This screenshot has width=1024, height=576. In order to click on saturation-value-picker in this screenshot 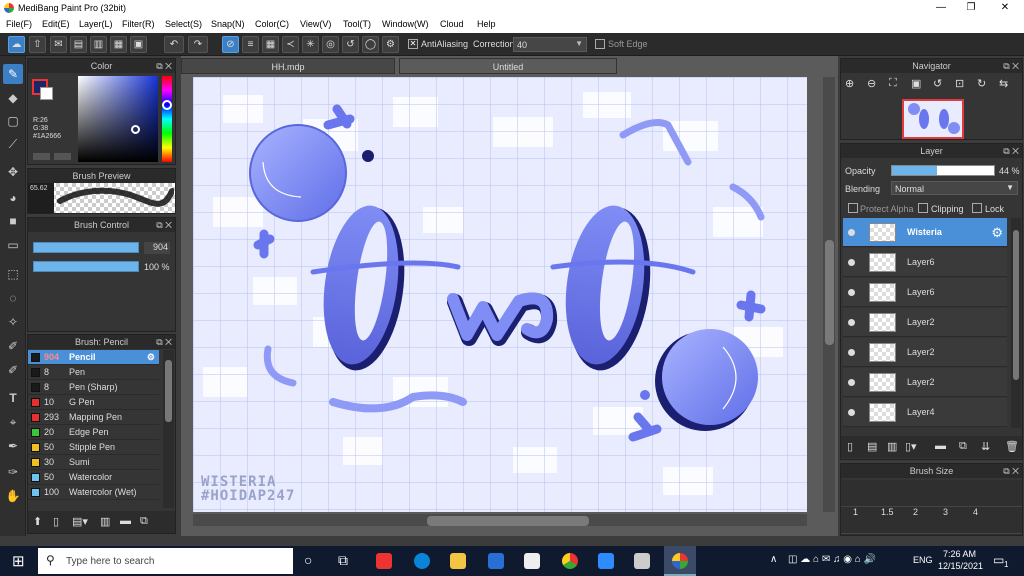, I will do `click(118, 119)`.